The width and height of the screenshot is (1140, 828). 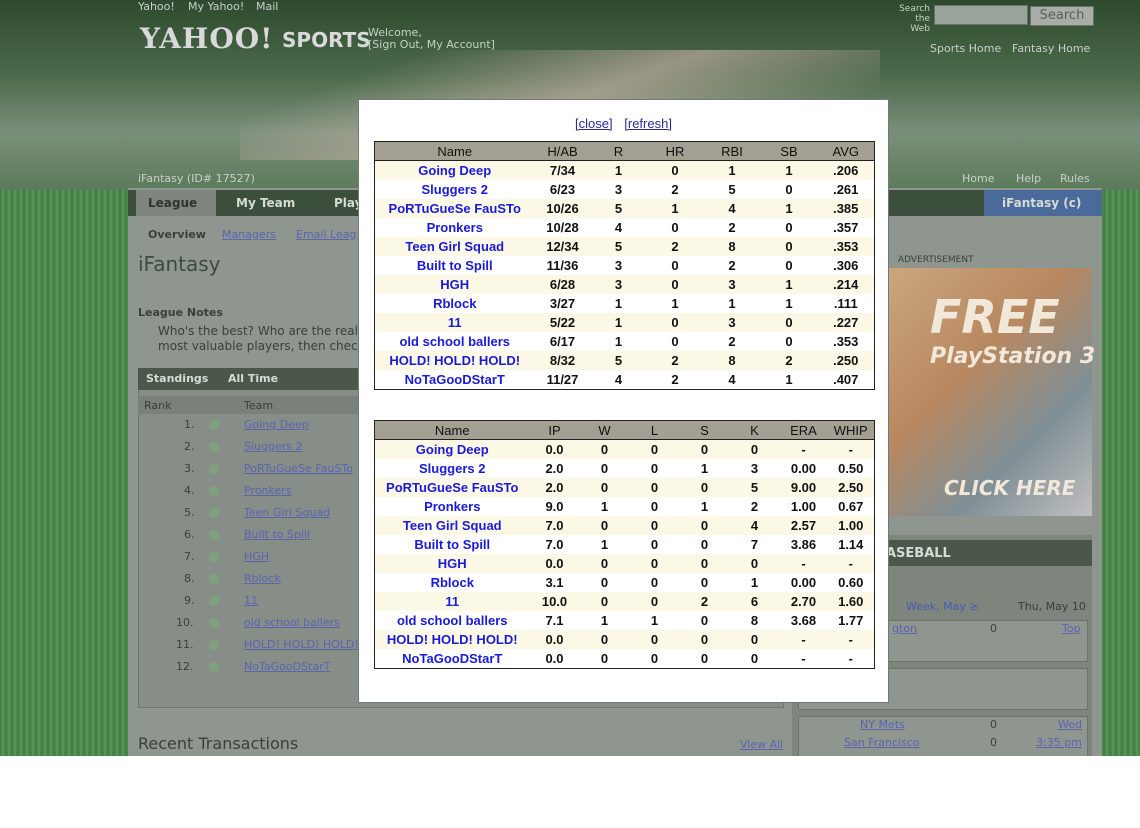 What do you see at coordinates (882, 742) in the screenshot?
I see `game-3-team-2: San Francisco` at bounding box center [882, 742].